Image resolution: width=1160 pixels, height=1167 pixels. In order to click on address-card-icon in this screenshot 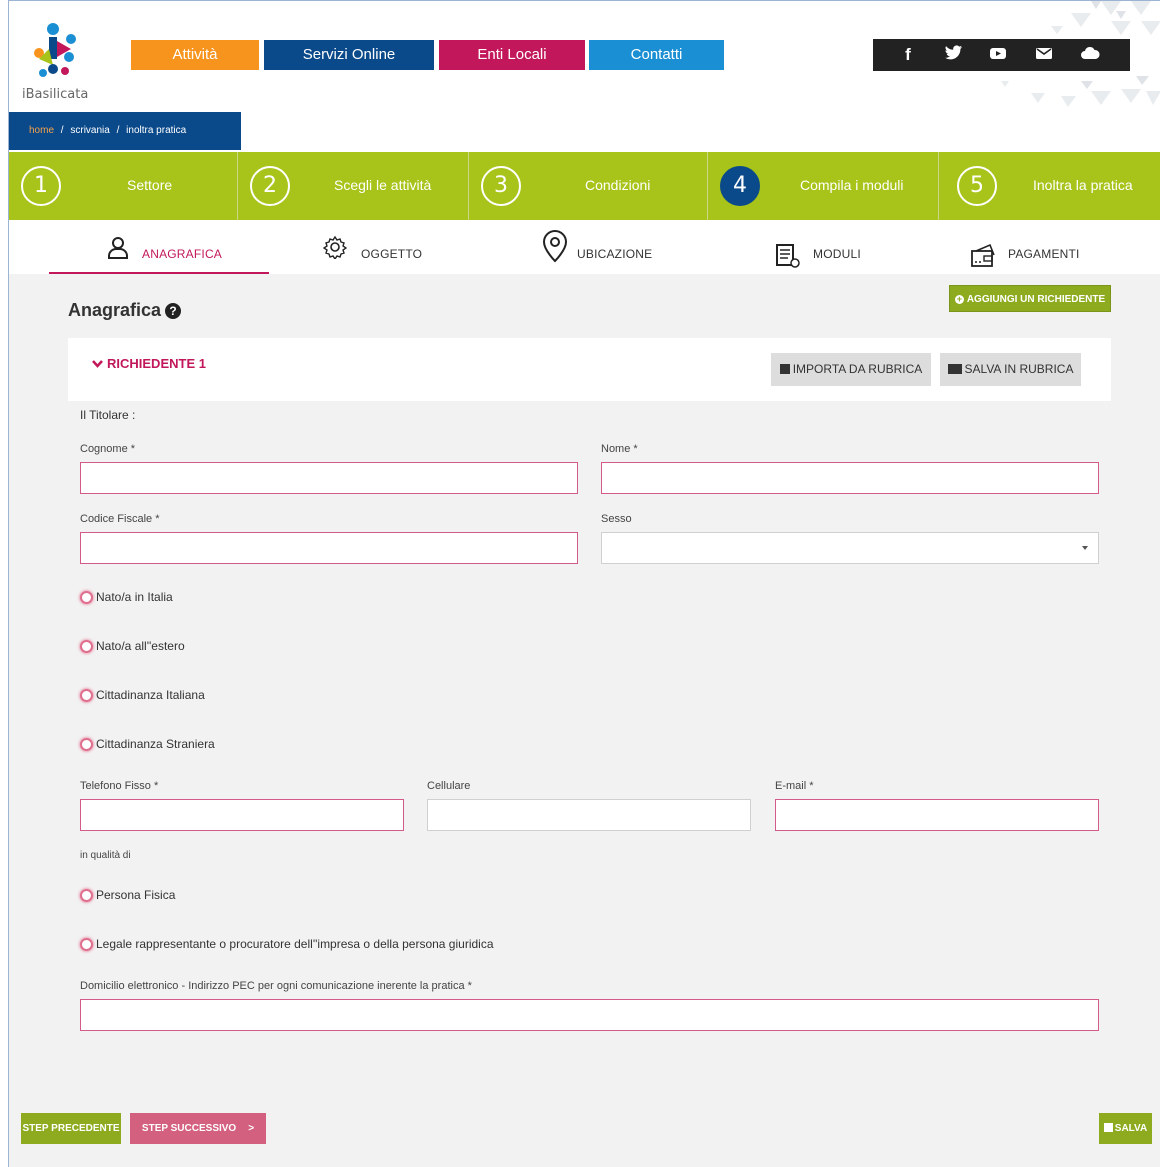, I will do `click(954, 369)`.